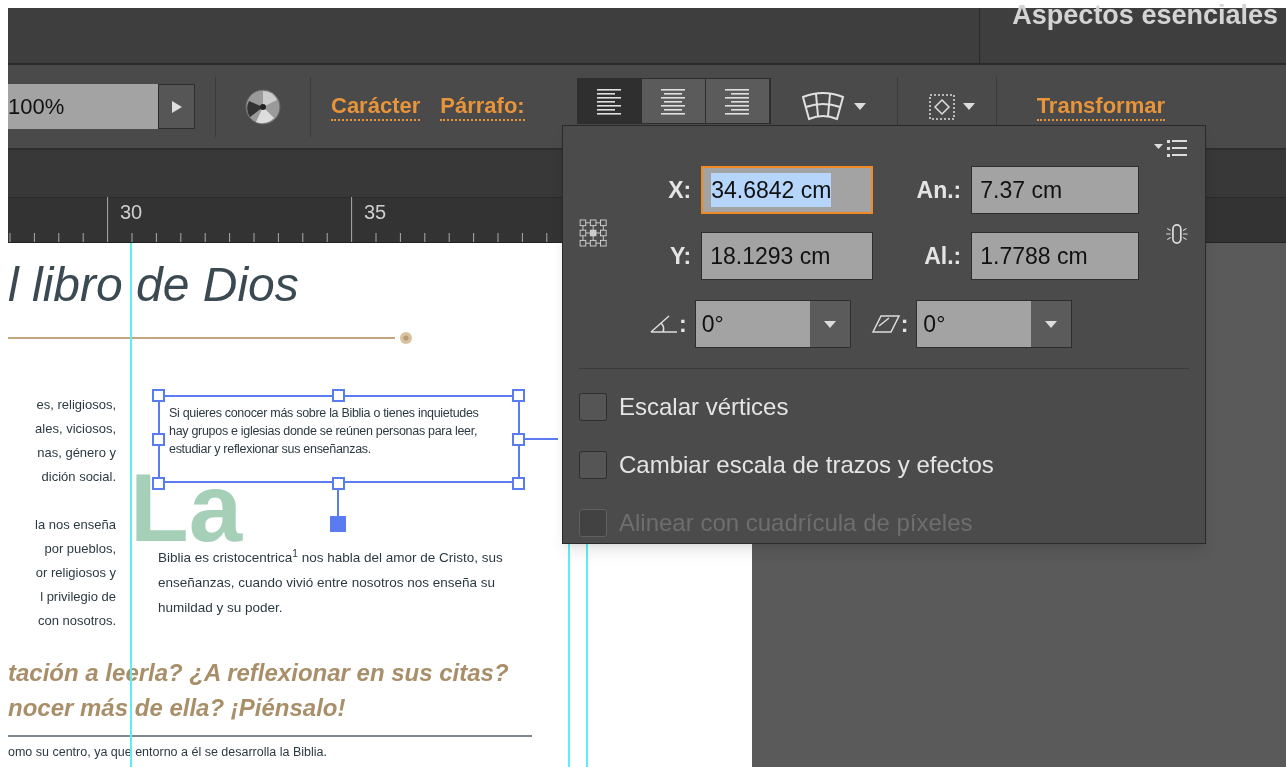 Image resolution: width=1286 pixels, height=767 pixels. Describe the element at coordinates (1055, 256) in the screenshot. I see `value-field: 1.7788 cm` at that location.